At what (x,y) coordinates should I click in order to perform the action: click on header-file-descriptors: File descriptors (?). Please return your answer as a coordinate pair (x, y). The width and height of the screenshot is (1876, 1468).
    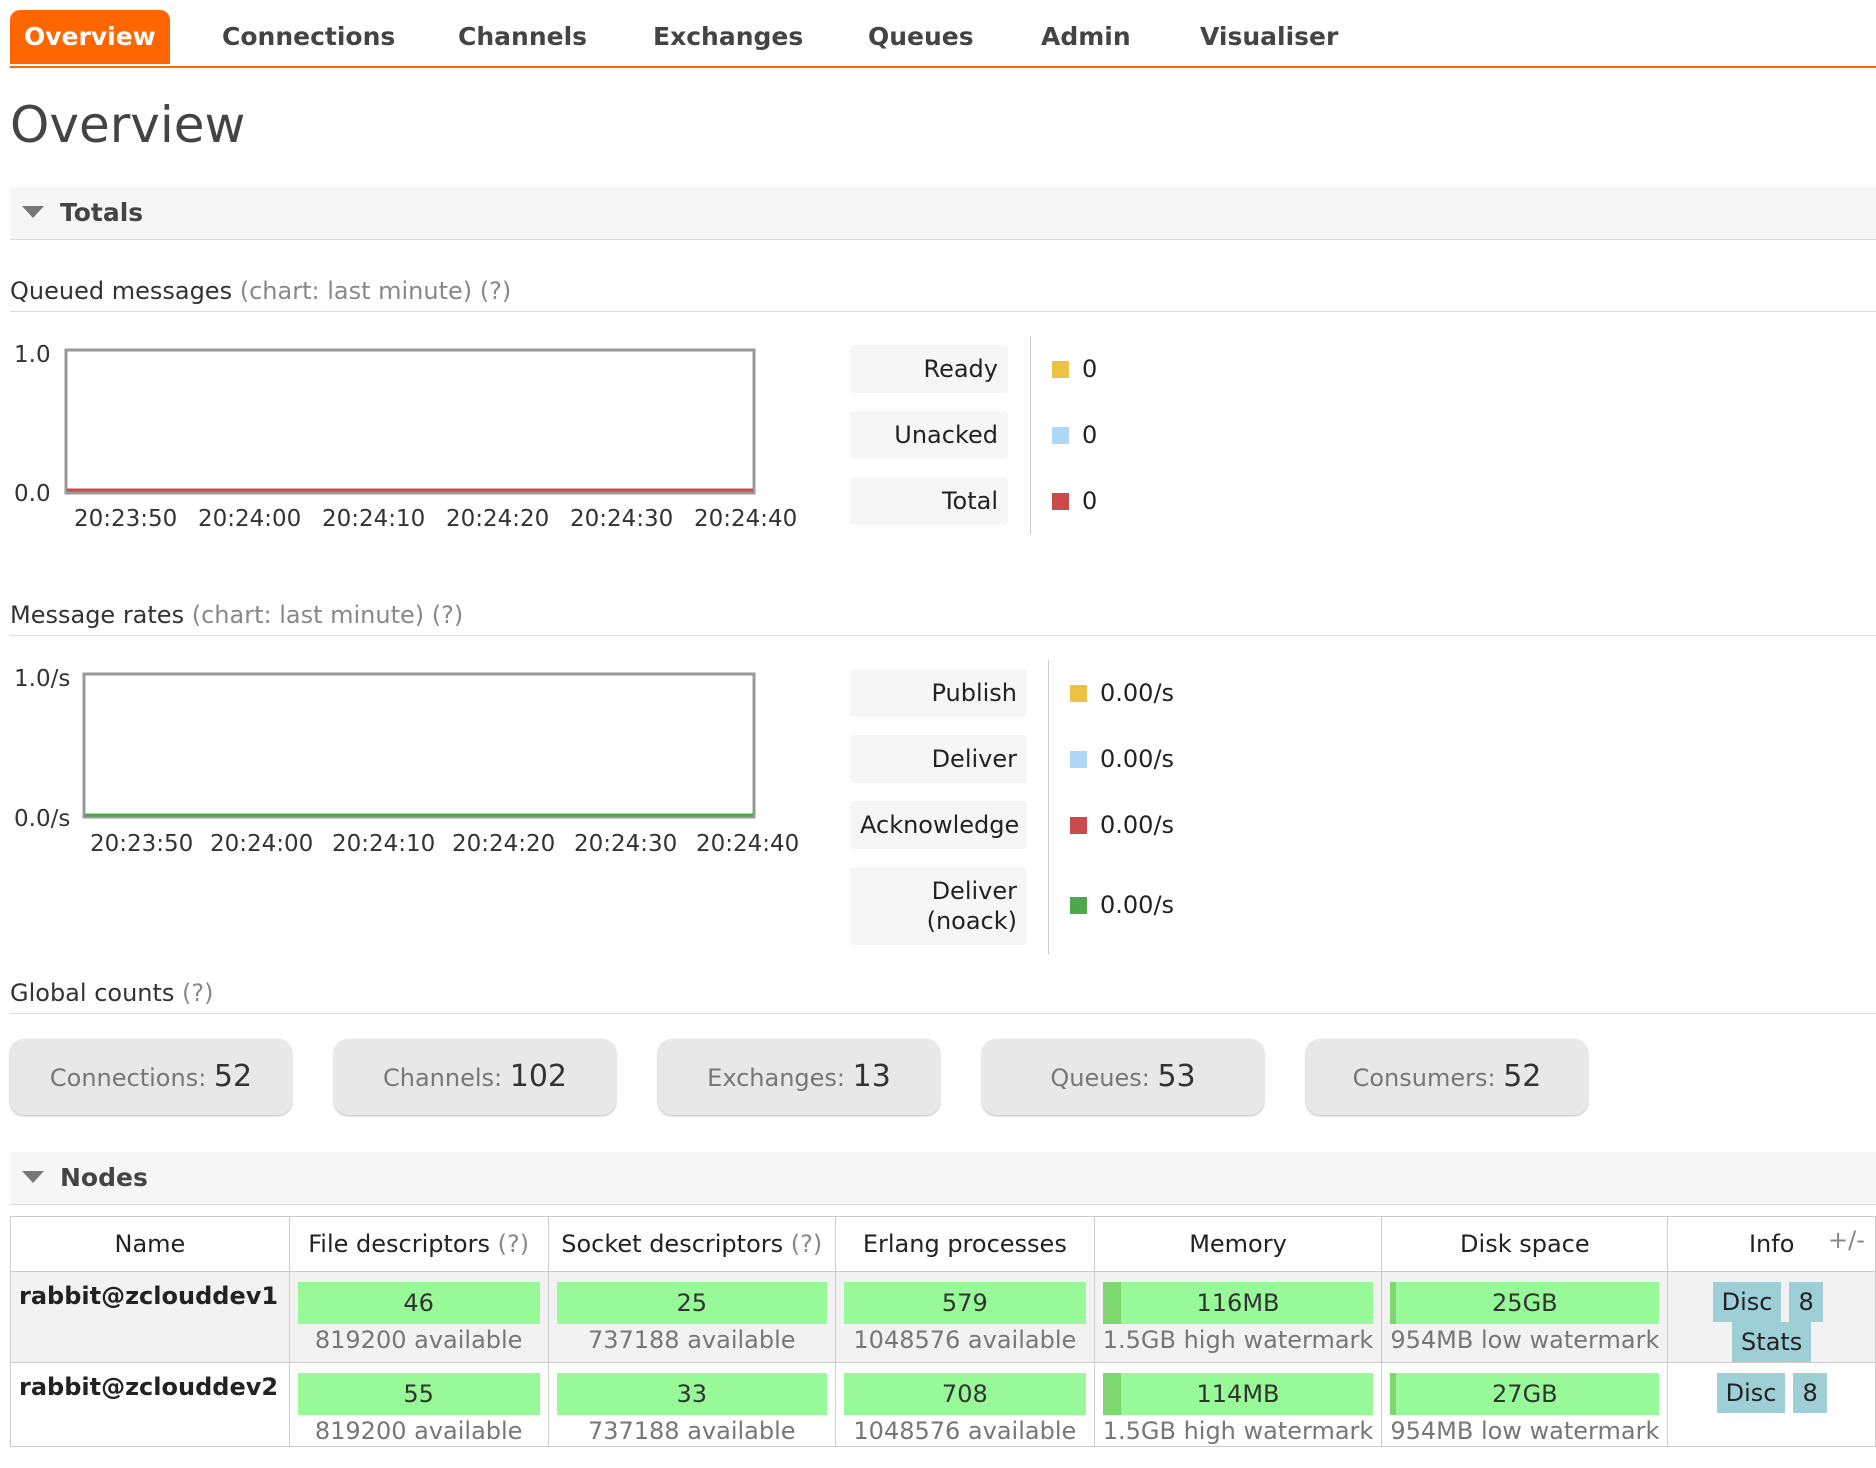
    Looking at the image, I should click on (418, 1244).